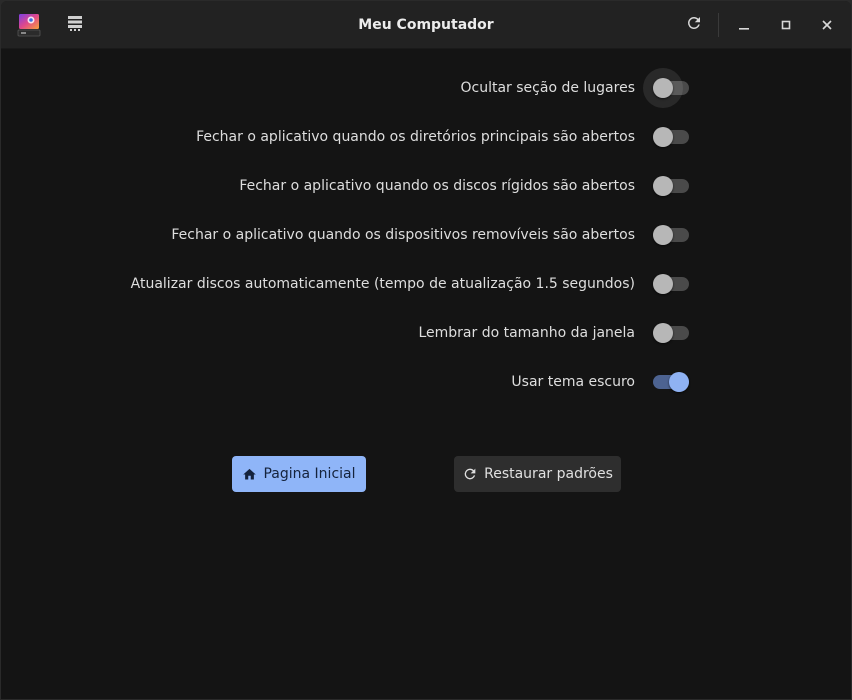 This screenshot has width=852, height=700. I want to click on restore-button-label: Restaurar padrões, so click(548, 474).